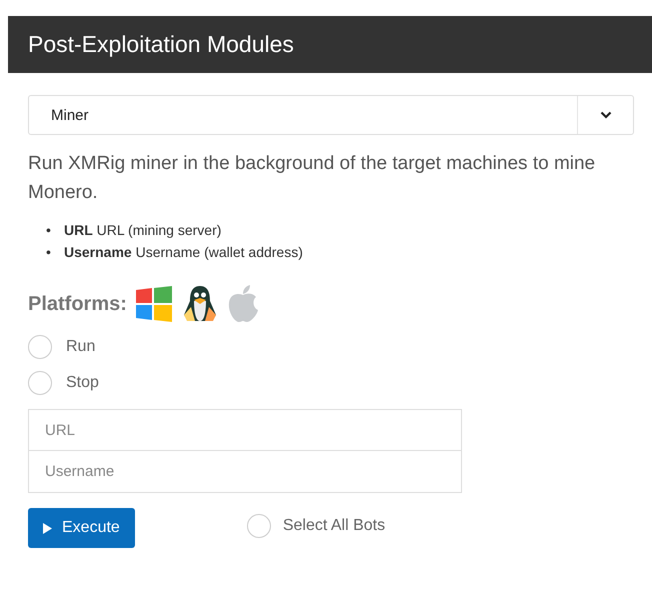  Describe the element at coordinates (161, 44) in the screenshot. I see `header-title: Post-Exploitation Modules` at that location.